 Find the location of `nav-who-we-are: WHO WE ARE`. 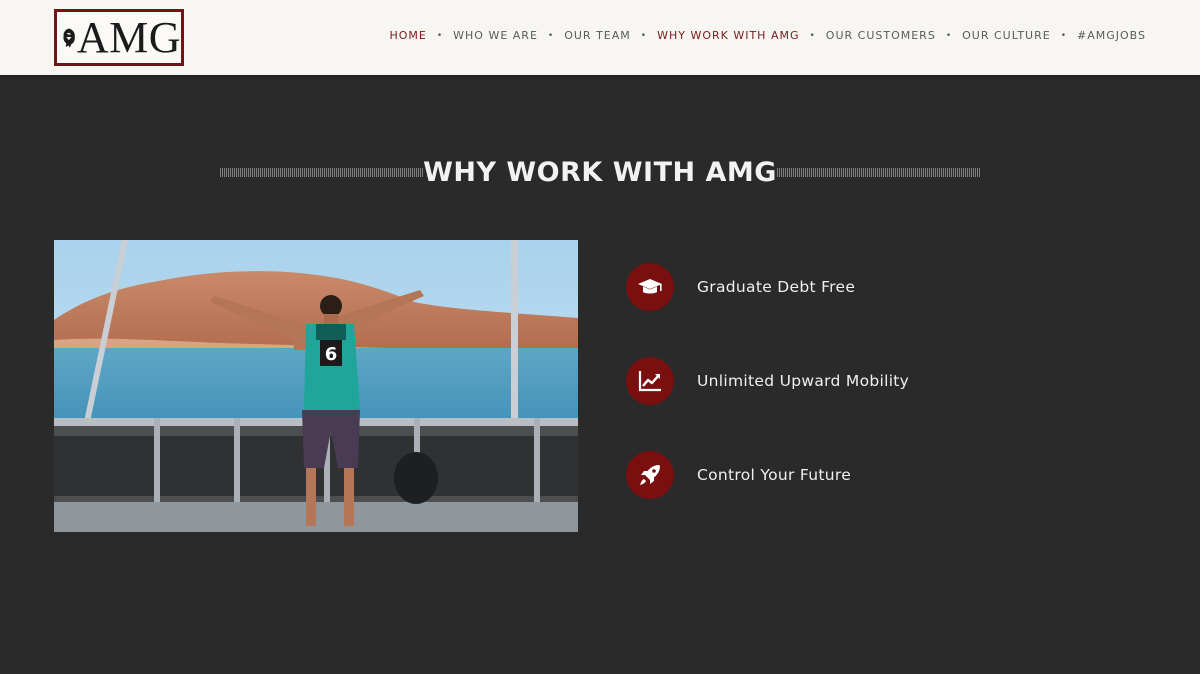

nav-who-we-are: WHO WE ARE is located at coordinates (495, 35).